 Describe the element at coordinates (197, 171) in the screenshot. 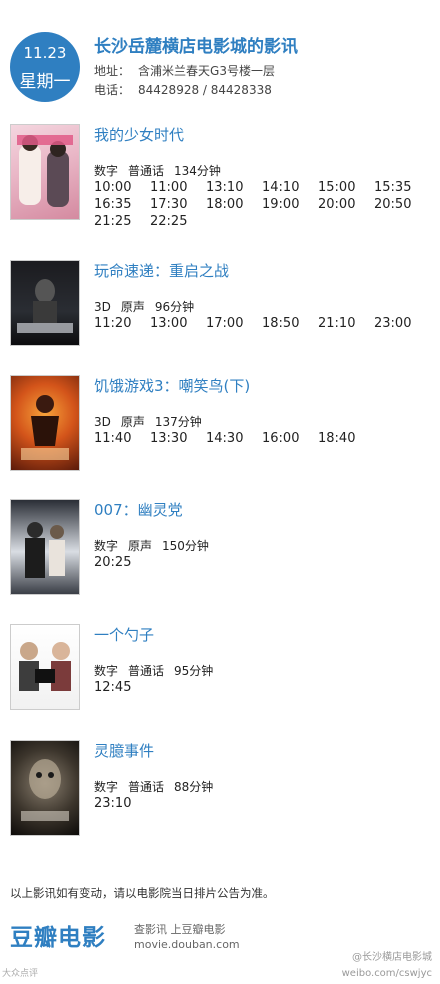

I see `movie-duration: 134分钟` at that location.